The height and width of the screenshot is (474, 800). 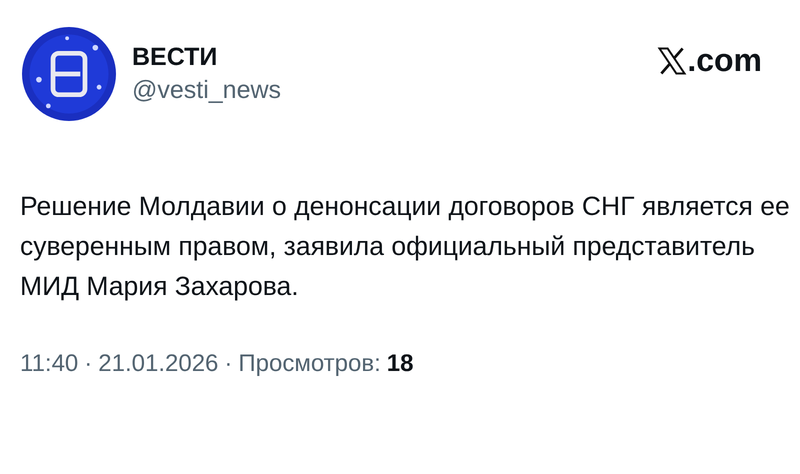 I want to click on views-label: Просмотров:, so click(x=309, y=364).